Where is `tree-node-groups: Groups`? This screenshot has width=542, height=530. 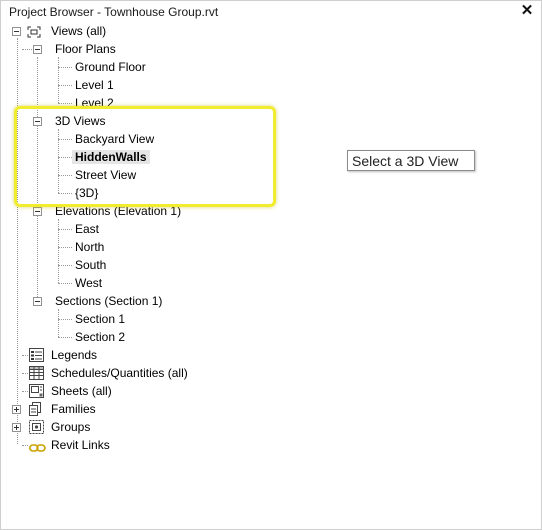
tree-node-groups: Groups is located at coordinates (151, 427).